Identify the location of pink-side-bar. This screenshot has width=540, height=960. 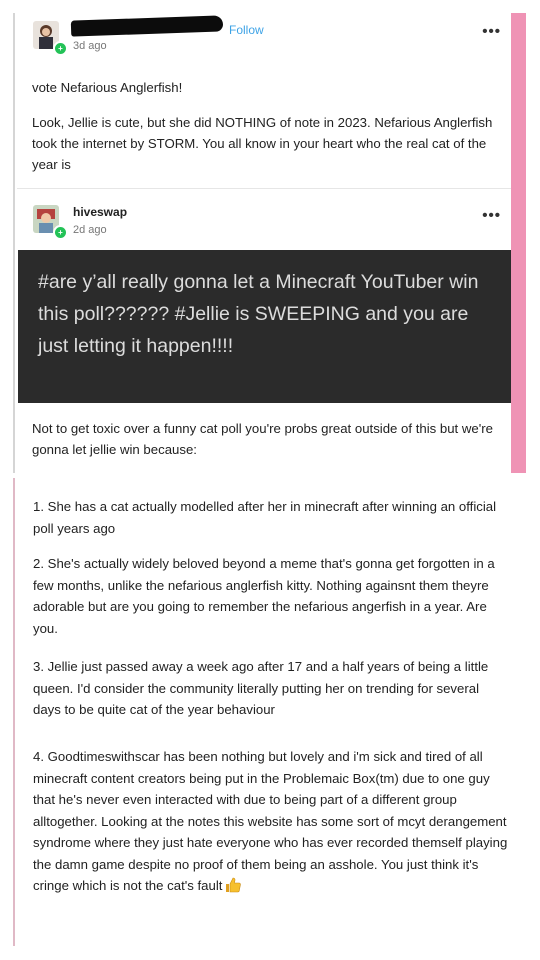
(518, 243).